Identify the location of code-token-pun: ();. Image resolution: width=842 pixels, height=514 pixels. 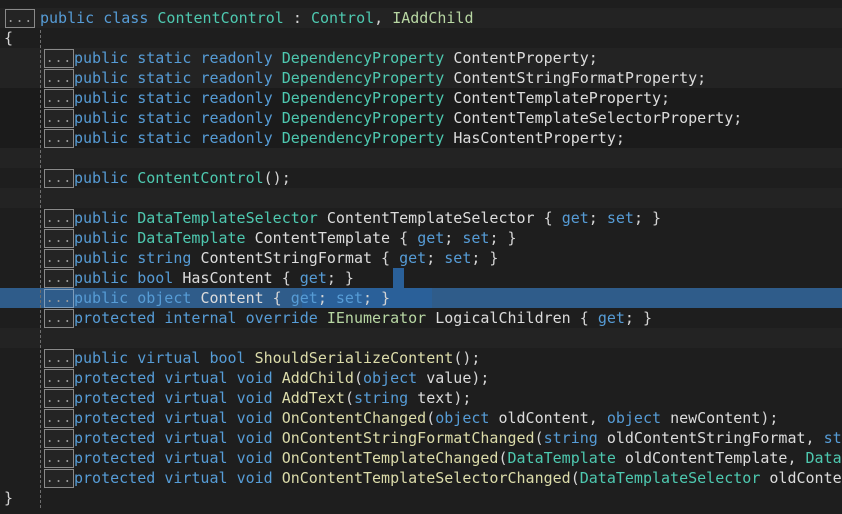
(467, 358).